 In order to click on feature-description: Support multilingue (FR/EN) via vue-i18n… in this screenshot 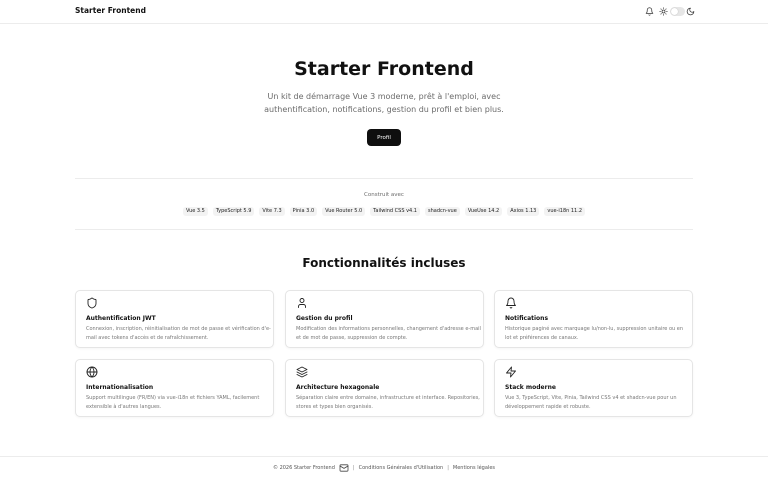, I will do `click(173, 402)`.